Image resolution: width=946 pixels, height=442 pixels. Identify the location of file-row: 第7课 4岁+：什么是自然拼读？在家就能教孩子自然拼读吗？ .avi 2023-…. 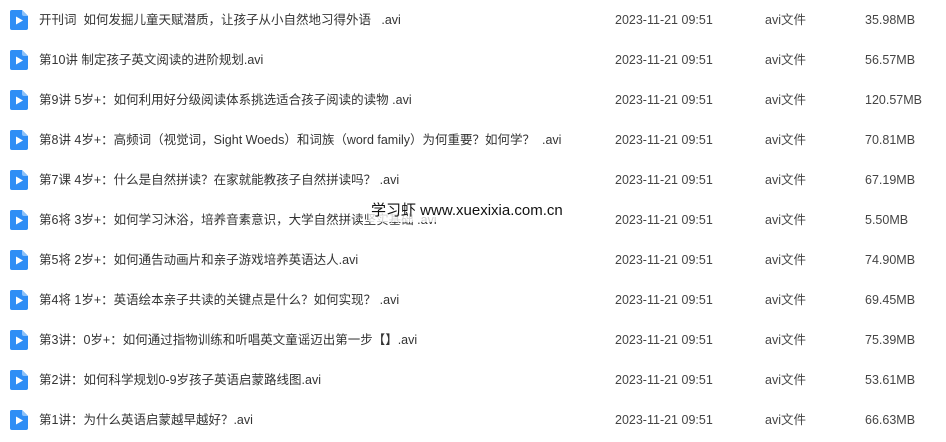
(473, 180).